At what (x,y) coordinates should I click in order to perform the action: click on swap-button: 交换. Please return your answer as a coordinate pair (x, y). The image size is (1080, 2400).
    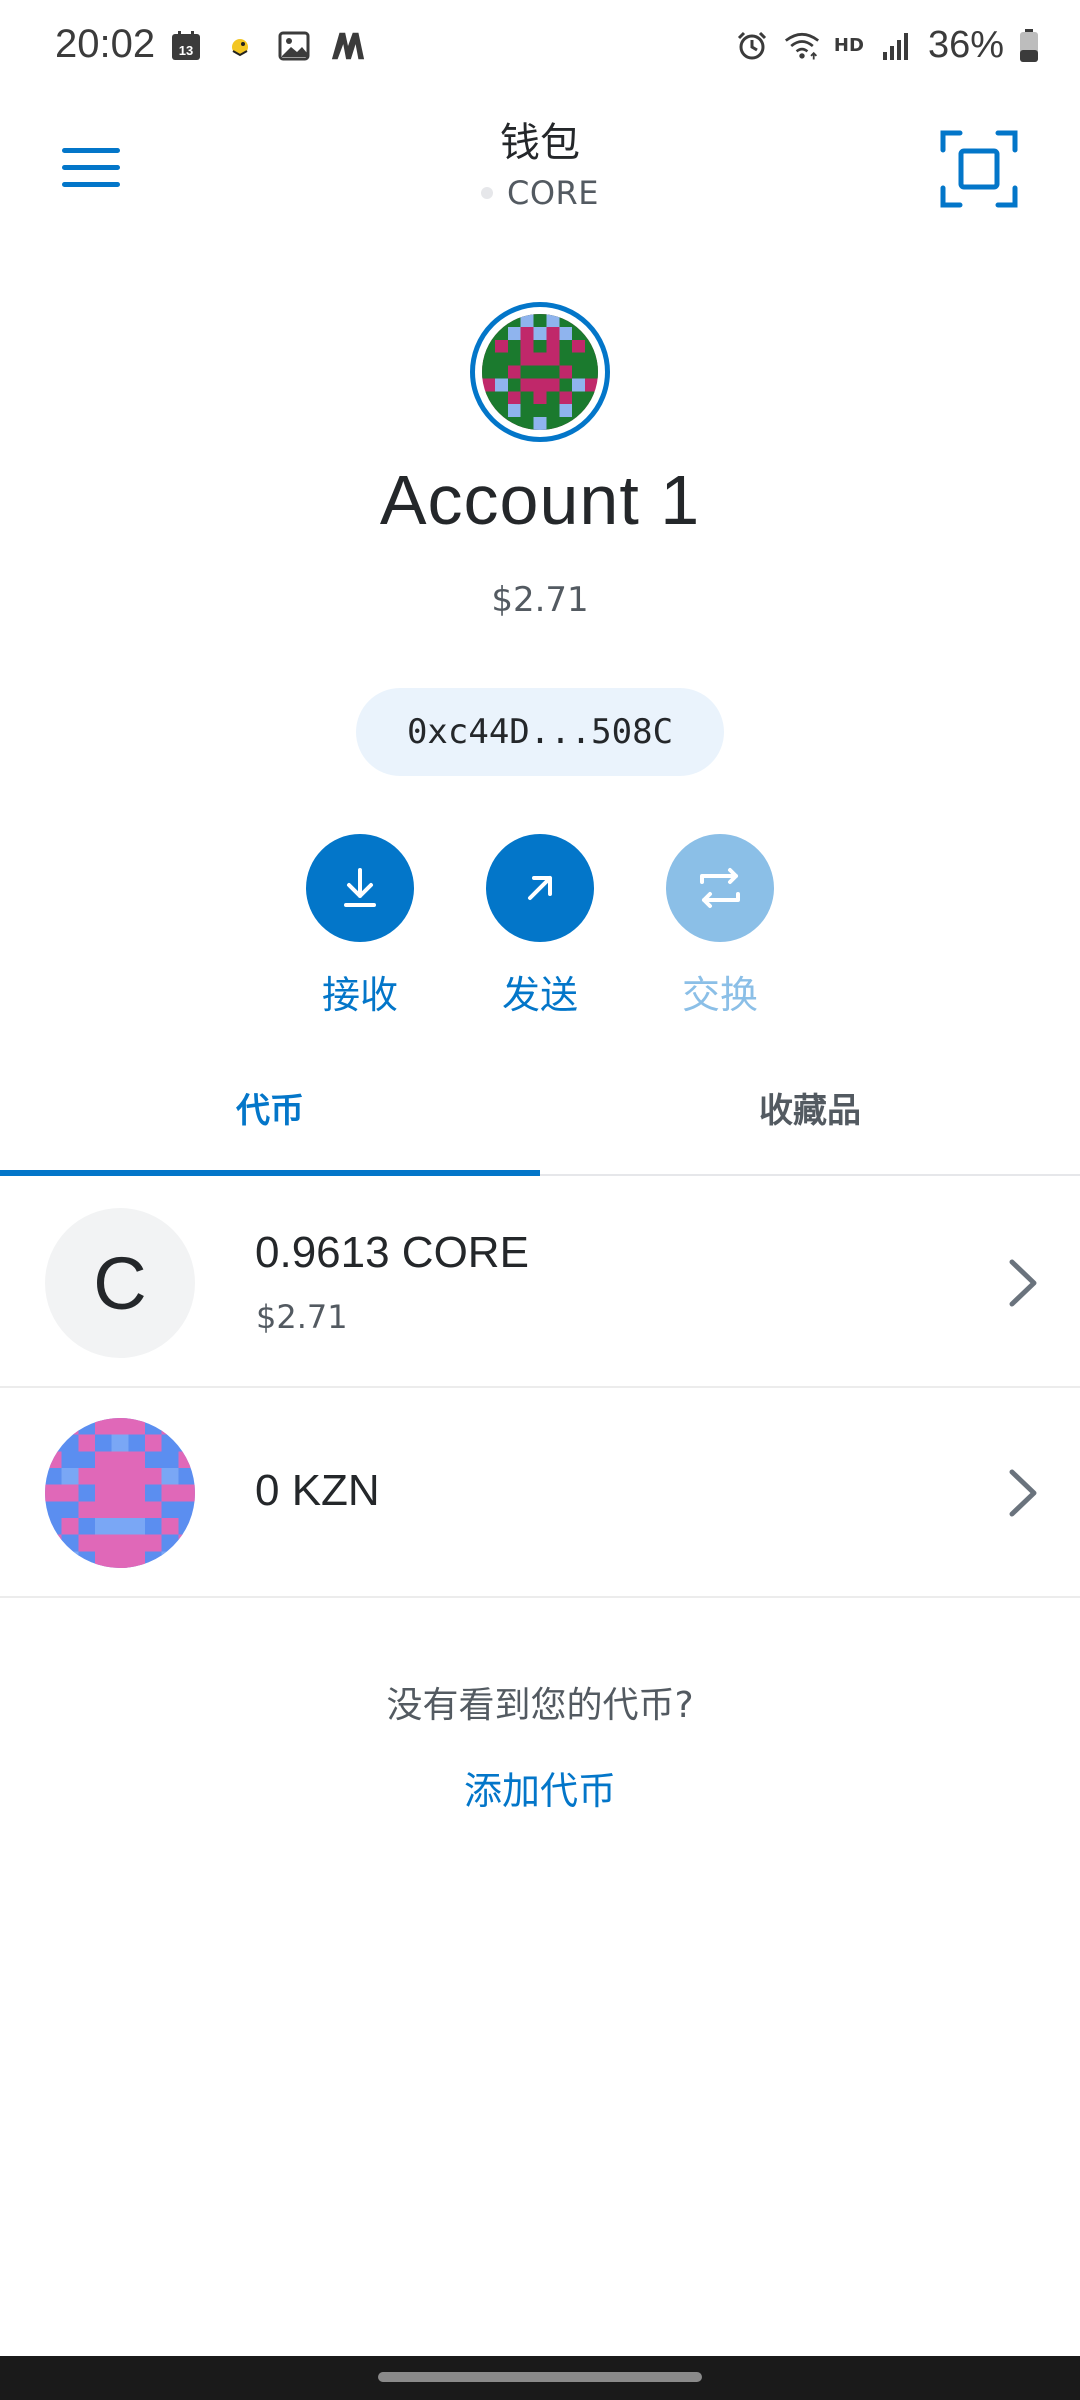
    Looking at the image, I should click on (720, 926).